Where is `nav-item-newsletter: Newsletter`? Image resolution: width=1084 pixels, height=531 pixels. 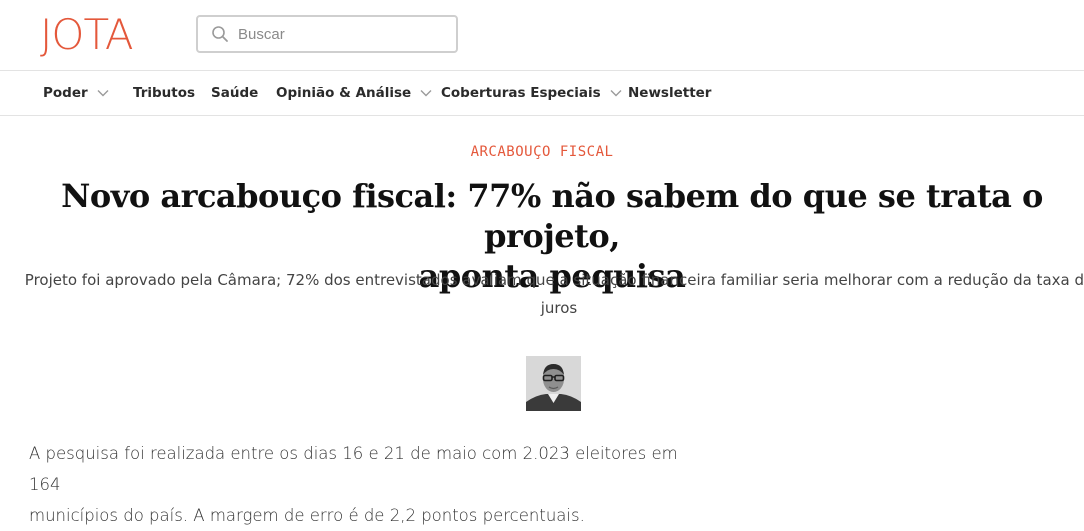 nav-item-newsletter: Newsletter is located at coordinates (669, 93).